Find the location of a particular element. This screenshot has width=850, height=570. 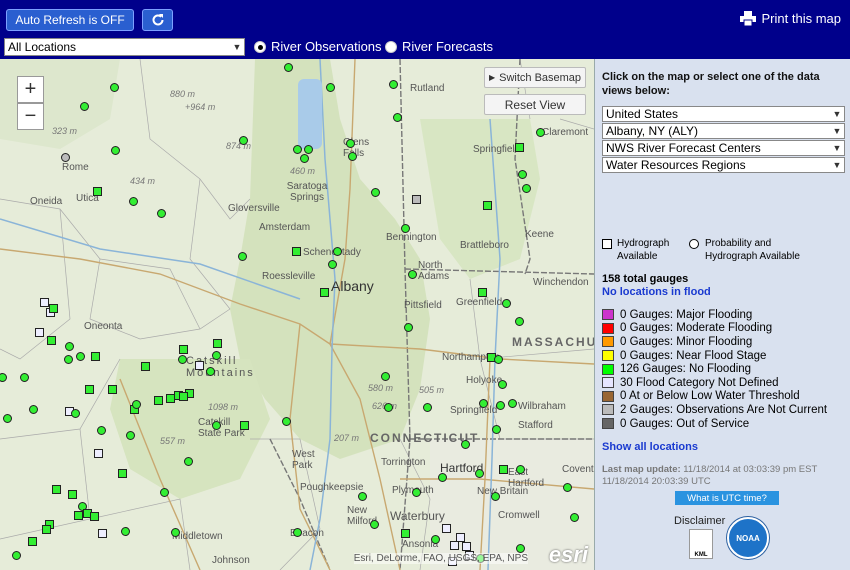

rfc-select: NWS River Forecast Centers ▼ is located at coordinates (723, 148).